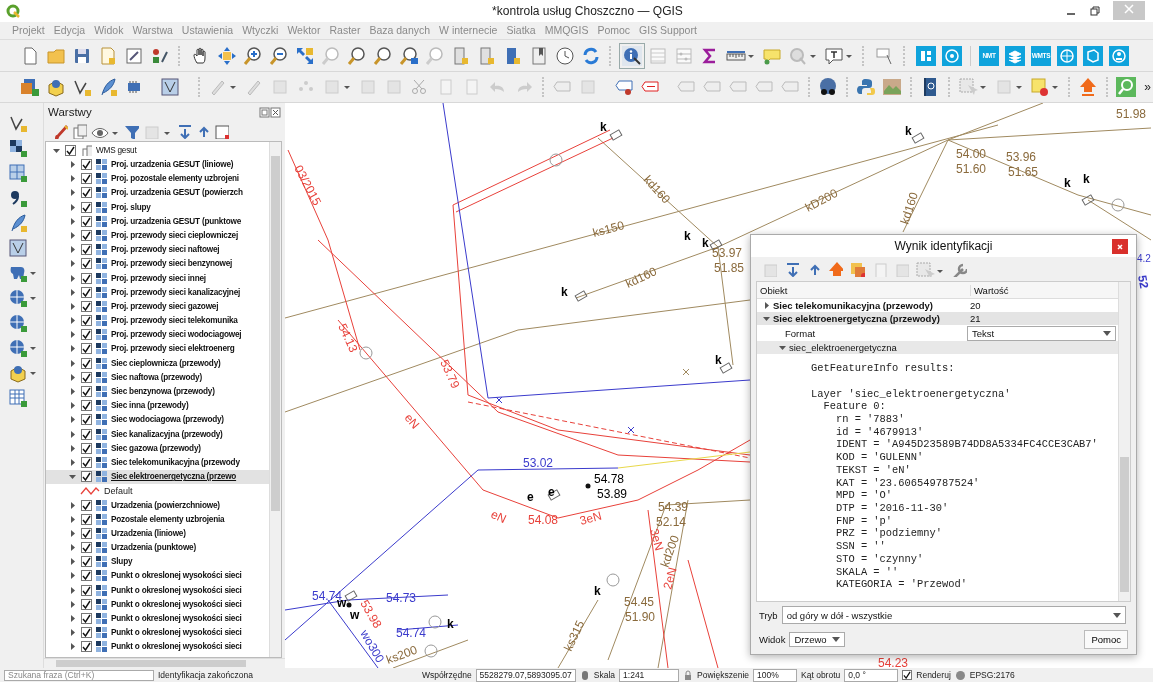 This screenshot has width=1153, height=682. What do you see at coordinates (953, 615) in the screenshot?
I see `mode-dropdown: od góry w dół - wszystkie` at bounding box center [953, 615].